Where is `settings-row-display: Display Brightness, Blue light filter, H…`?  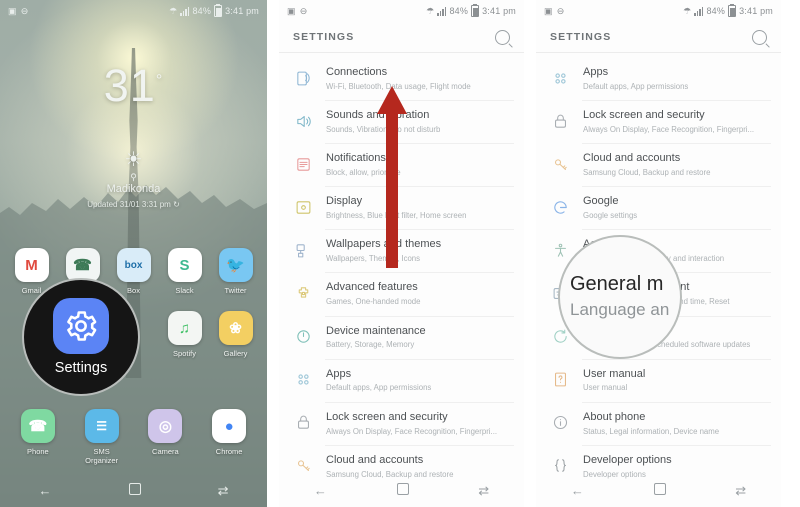 settings-row-display: Display Brightness, Blue light filter, H… is located at coordinates (401, 207).